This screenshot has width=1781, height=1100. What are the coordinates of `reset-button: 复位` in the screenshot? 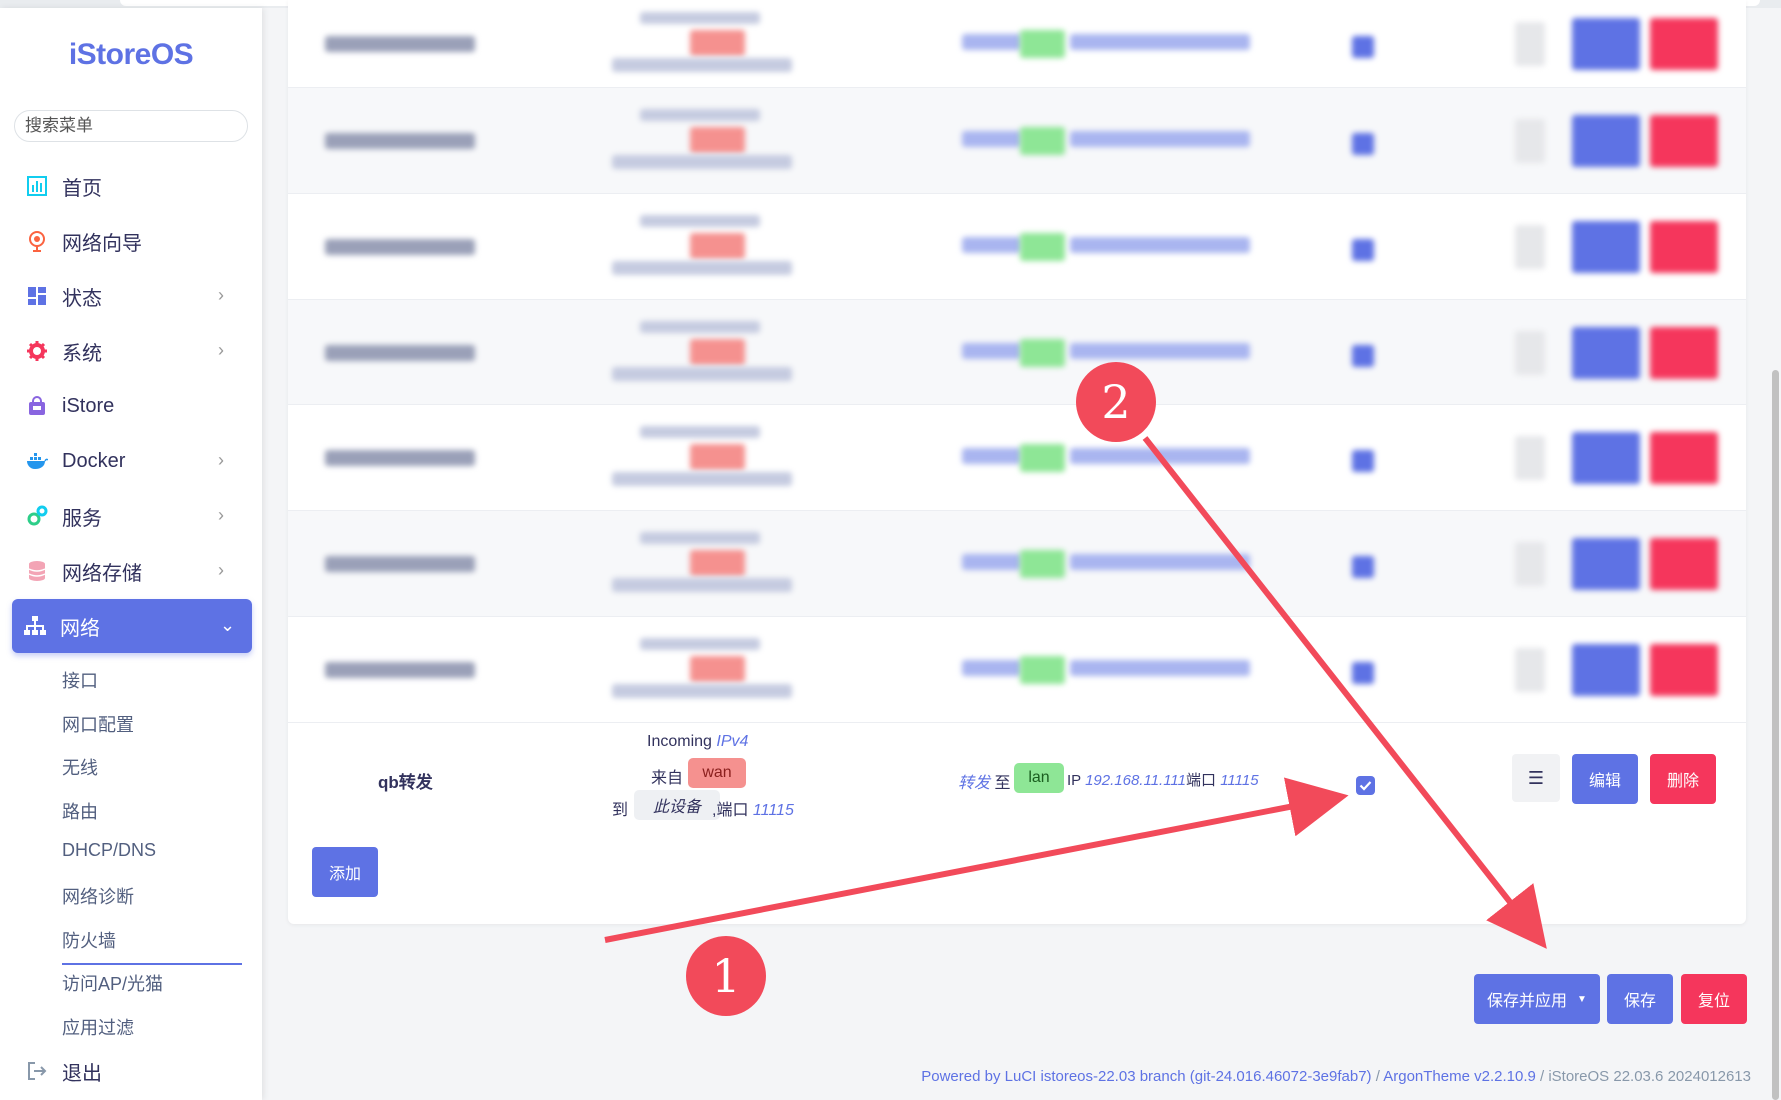 It's located at (1714, 999).